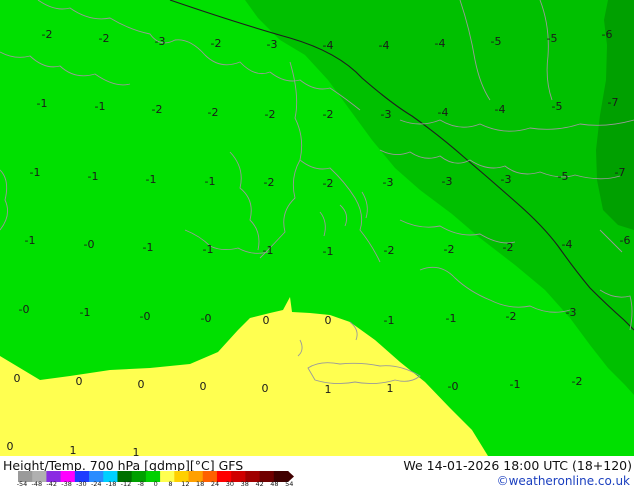 Image resolution: width=634 pixels, height=490 pixels. I want to click on scale-tick-label: 54, so click(289, 484).